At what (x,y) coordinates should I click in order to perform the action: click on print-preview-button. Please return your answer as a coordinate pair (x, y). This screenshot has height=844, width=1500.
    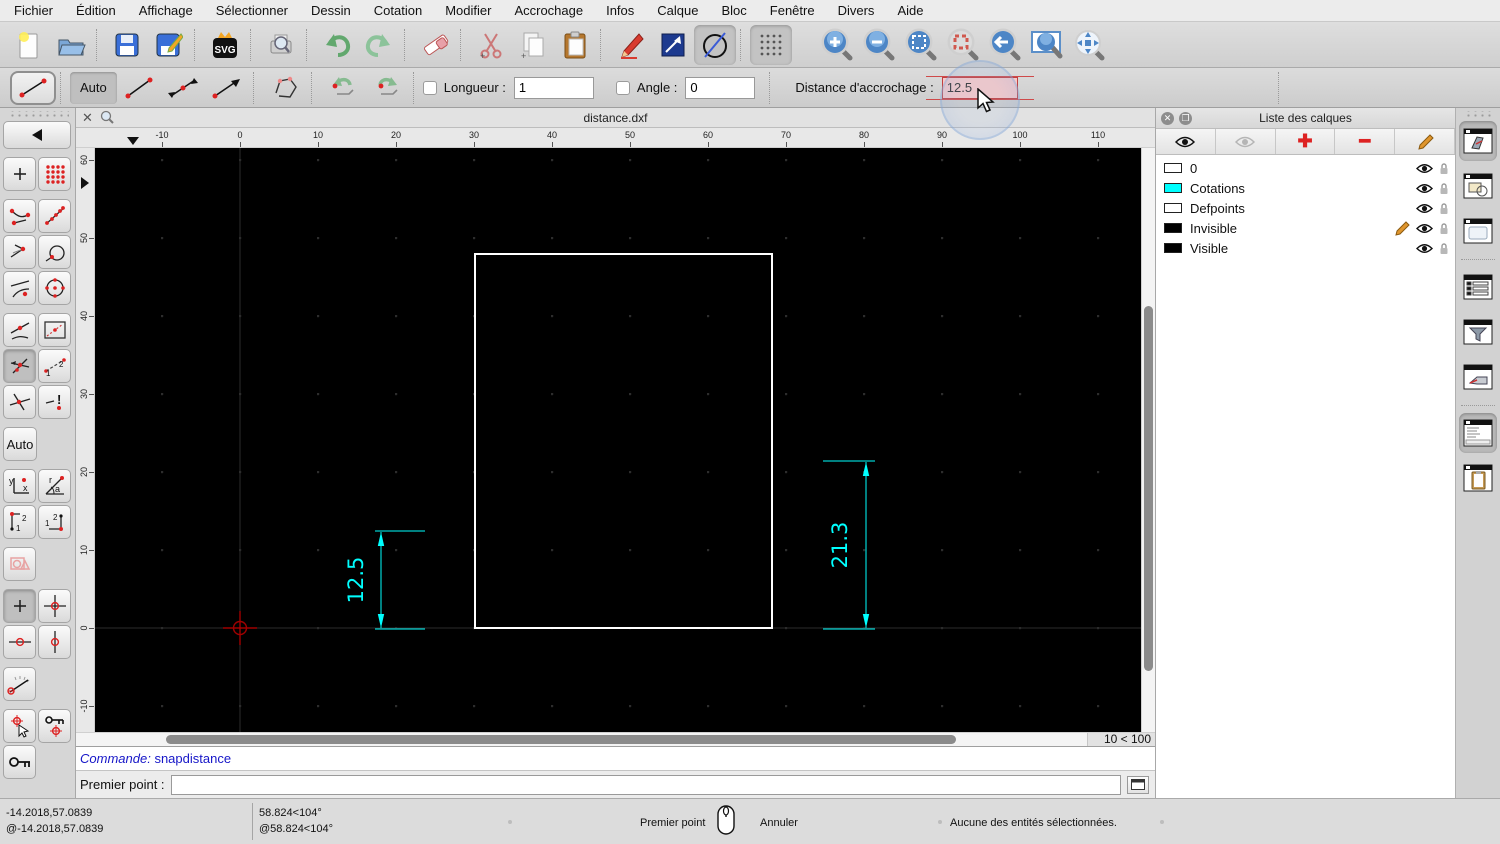
    Looking at the image, I should click on (281, 45).